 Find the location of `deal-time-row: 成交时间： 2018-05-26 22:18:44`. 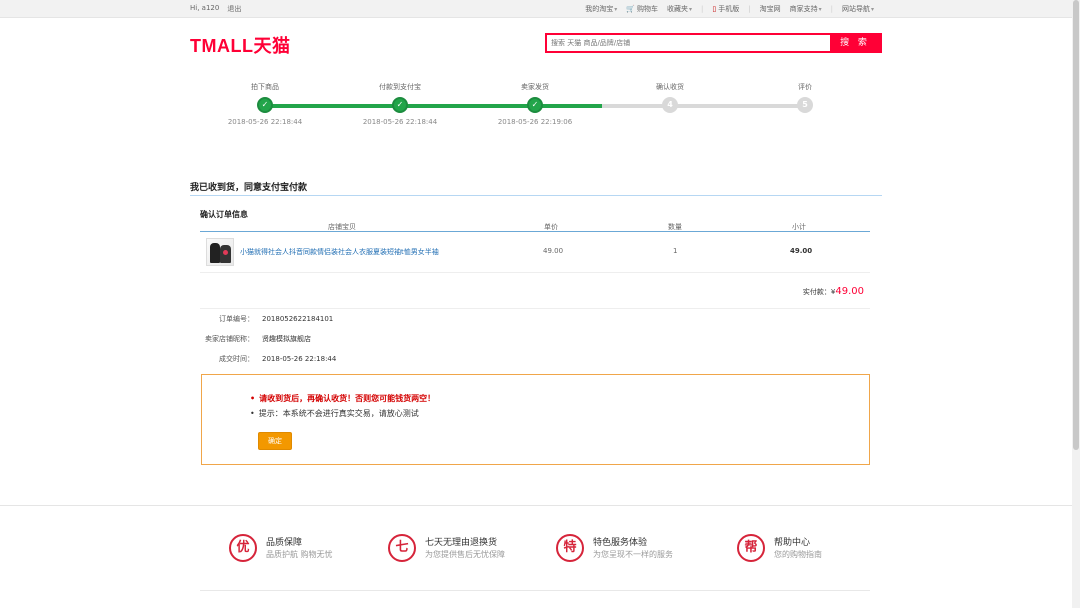

deal-time-row: 成交时间： 2018-05-26 22:18:44 is located at coordinates (268, 359).